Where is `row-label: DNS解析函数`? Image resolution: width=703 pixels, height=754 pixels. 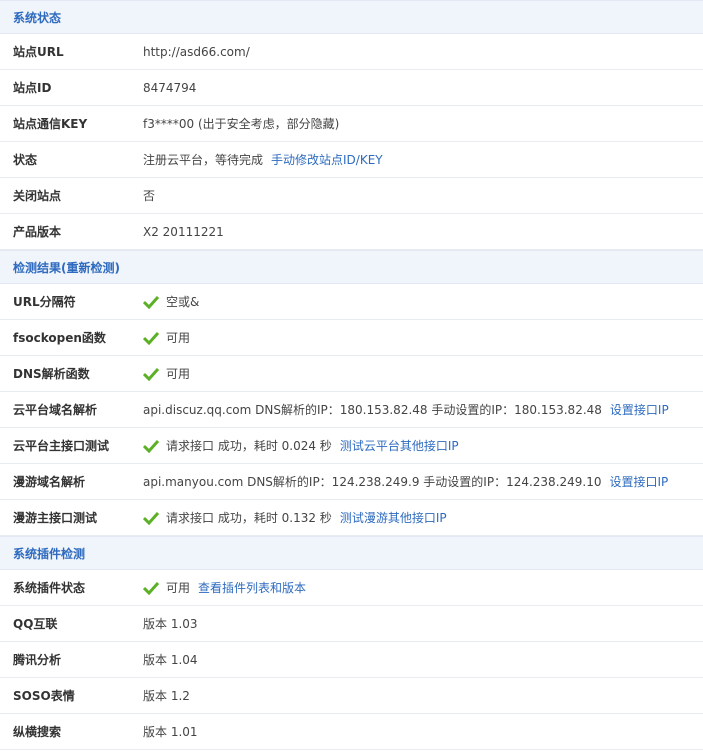 row-label: DNS解析函数 is located at coordinates (51, 374).